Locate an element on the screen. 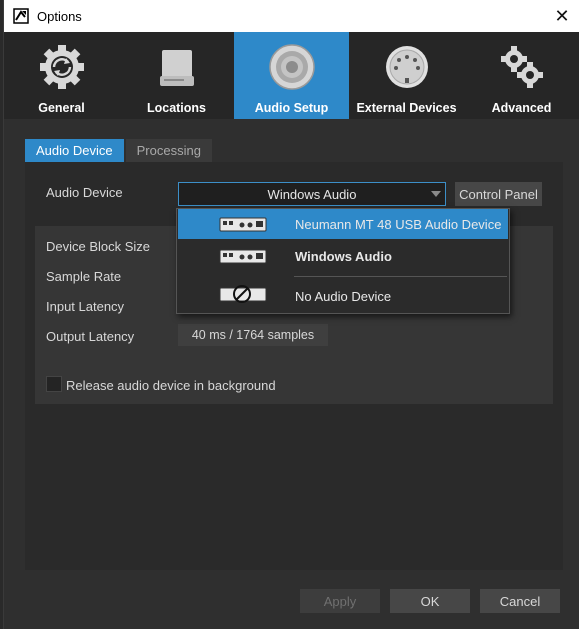  drive-icon is located at coordinates (176, 68).